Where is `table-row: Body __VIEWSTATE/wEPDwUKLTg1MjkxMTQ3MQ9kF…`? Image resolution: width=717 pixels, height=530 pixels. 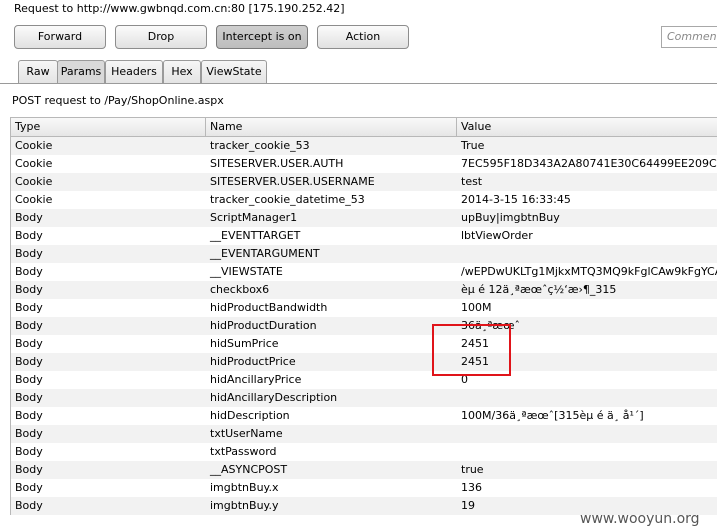 table-row: Body __VIEWSTATE/wEPDwUKLTg1MjkxMTQ3MQ9kF… is located at coordinates (364, 272).